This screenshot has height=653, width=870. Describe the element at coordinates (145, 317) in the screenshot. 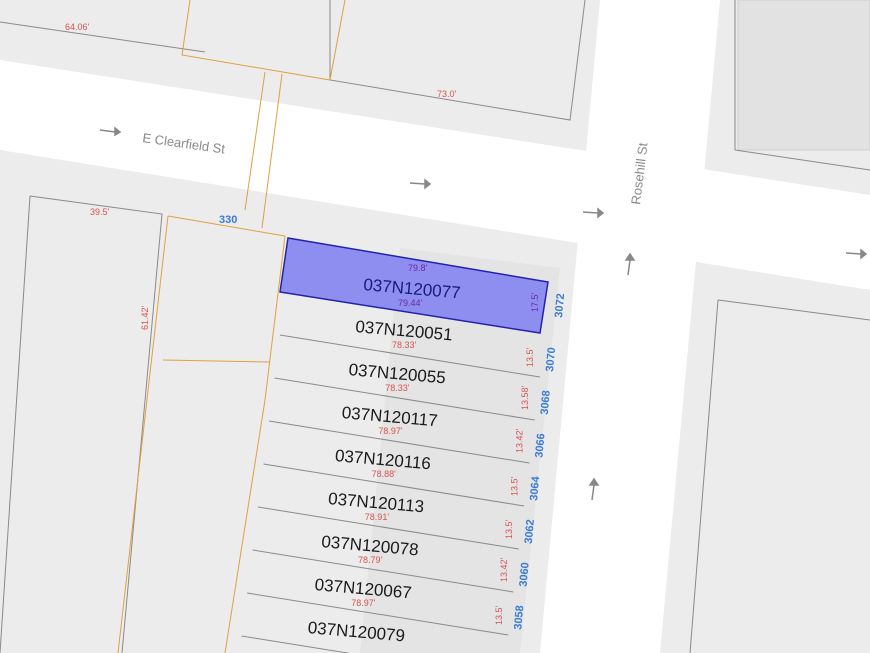

I see `dimension-label: 61.42'` at that location.